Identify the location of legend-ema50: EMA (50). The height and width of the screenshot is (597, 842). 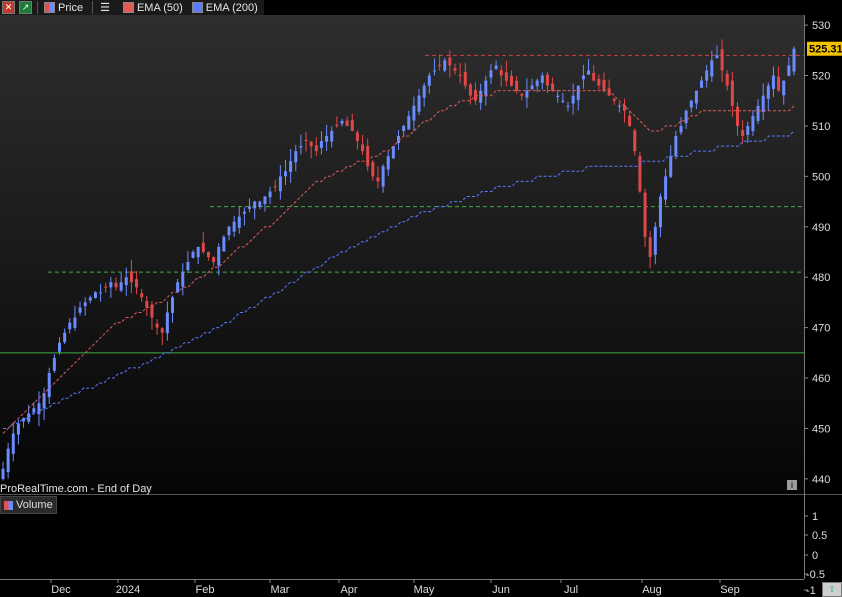
(151, 8).